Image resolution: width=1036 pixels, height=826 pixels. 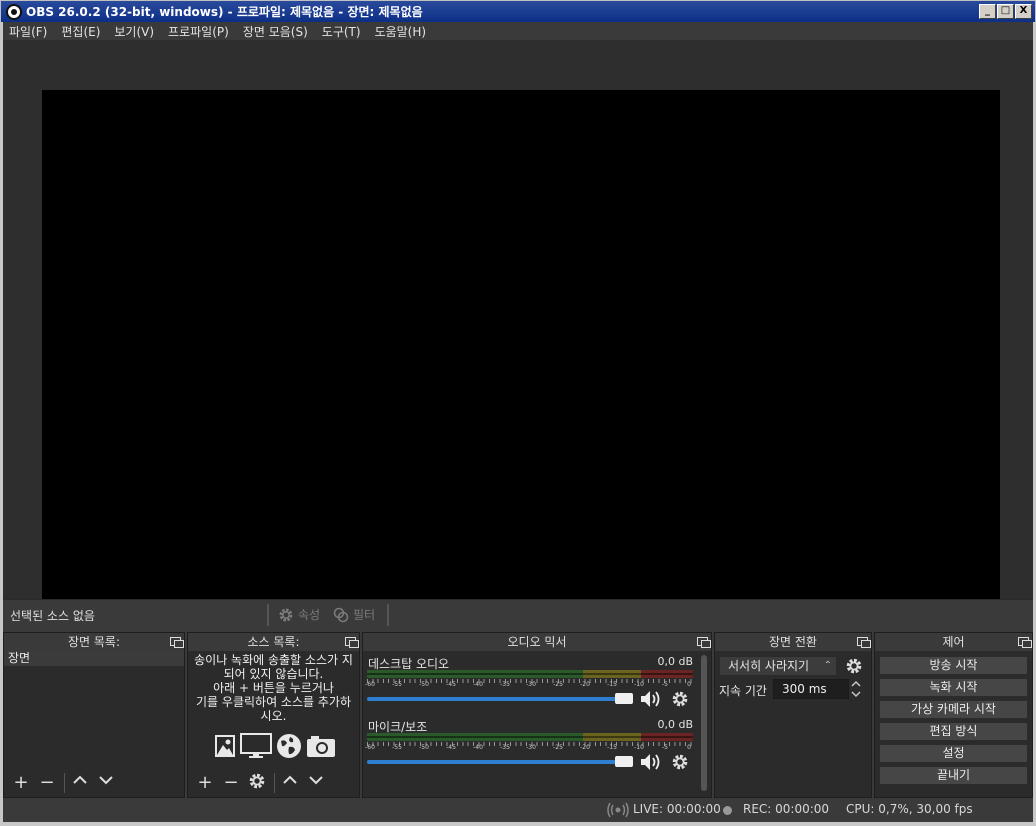 What do you see at coordinates (953, 665) in the screenshot?
I see `start-streaming-button: 방송 시작` at bounding box center [953, 665].